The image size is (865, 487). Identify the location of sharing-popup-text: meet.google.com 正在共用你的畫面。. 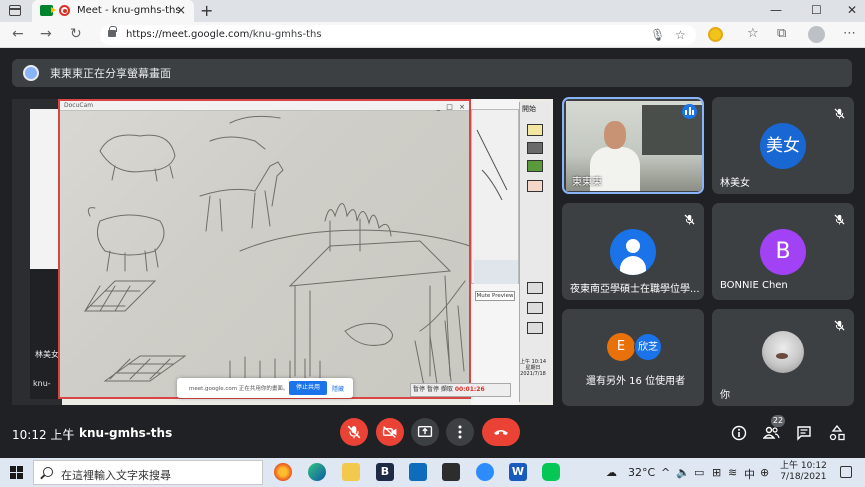
(239, 389).